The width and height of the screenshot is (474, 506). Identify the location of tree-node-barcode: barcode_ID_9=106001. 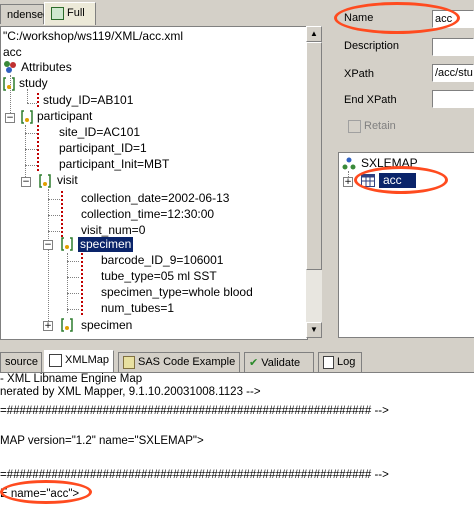
(162, 260).